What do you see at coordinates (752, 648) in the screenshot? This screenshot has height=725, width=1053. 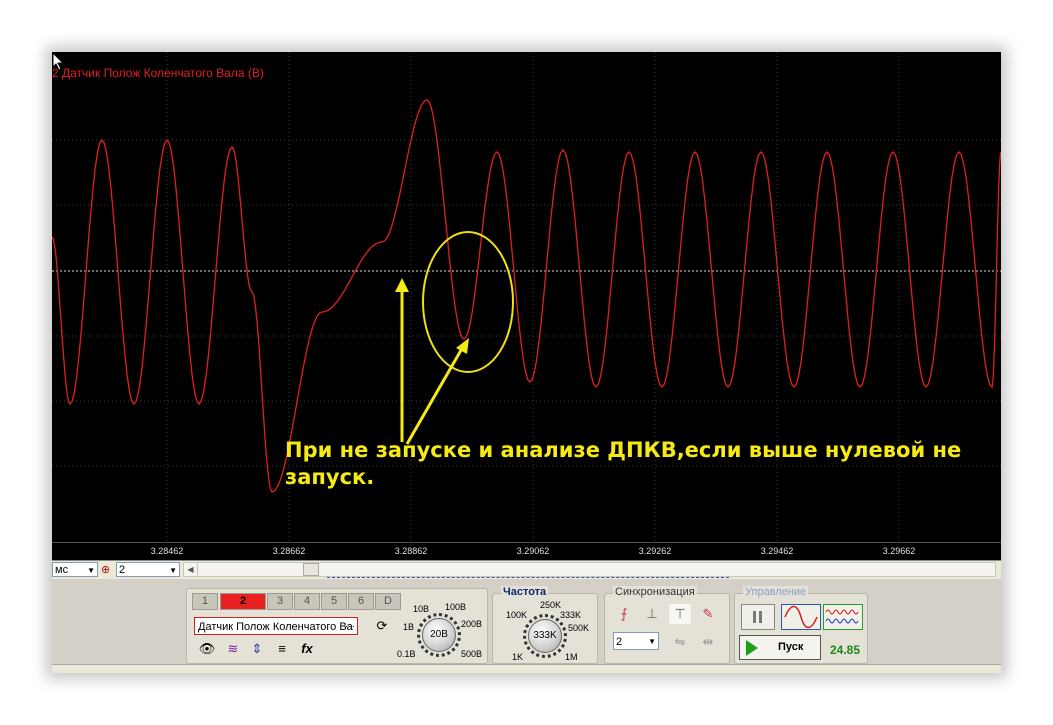 I see `play-icon` at bounding box center [752, 648].